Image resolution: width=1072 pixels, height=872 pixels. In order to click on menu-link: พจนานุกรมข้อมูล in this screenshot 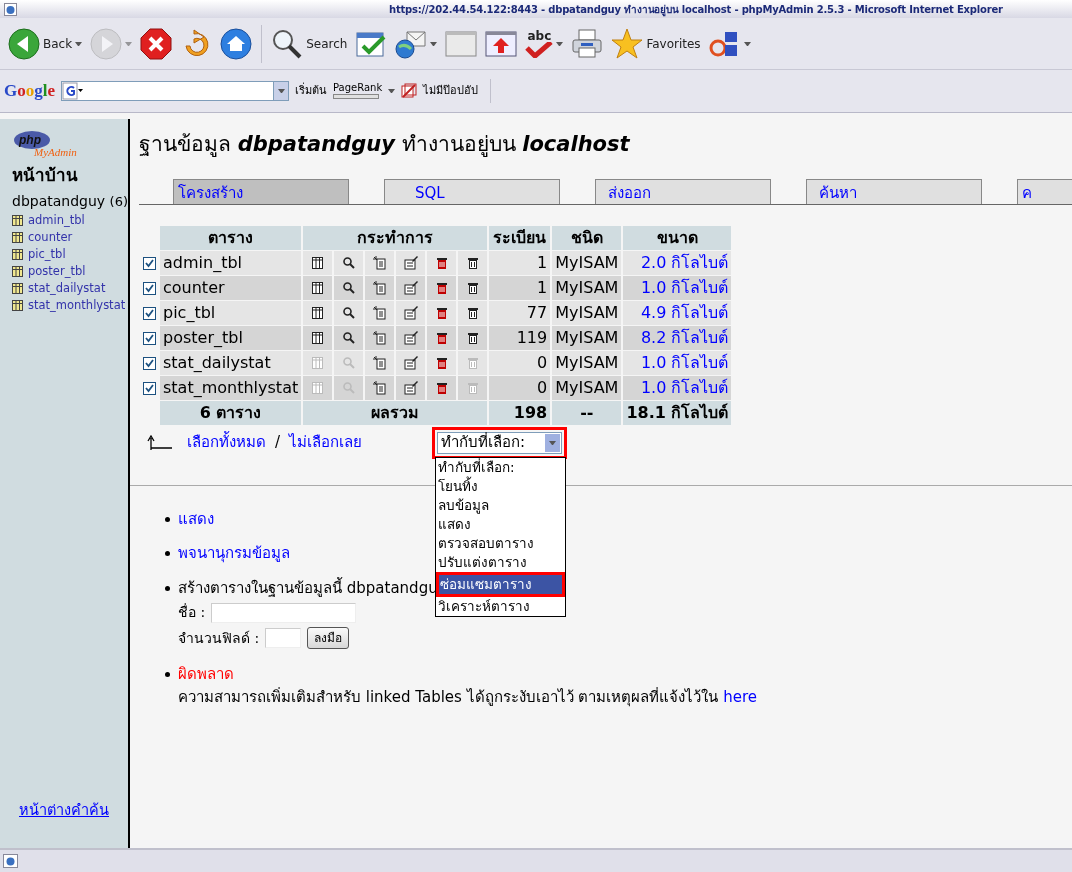, I will do `click(234, 553)`.